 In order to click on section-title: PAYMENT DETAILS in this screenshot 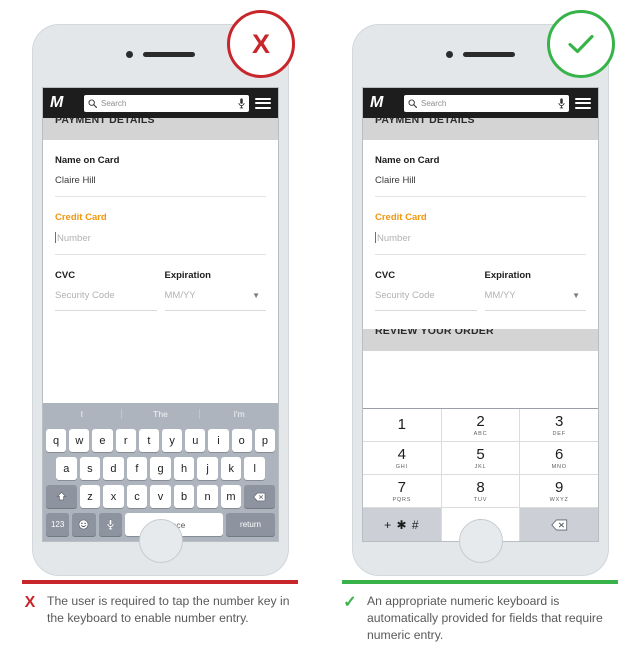, I will do `click(425, 122)`.